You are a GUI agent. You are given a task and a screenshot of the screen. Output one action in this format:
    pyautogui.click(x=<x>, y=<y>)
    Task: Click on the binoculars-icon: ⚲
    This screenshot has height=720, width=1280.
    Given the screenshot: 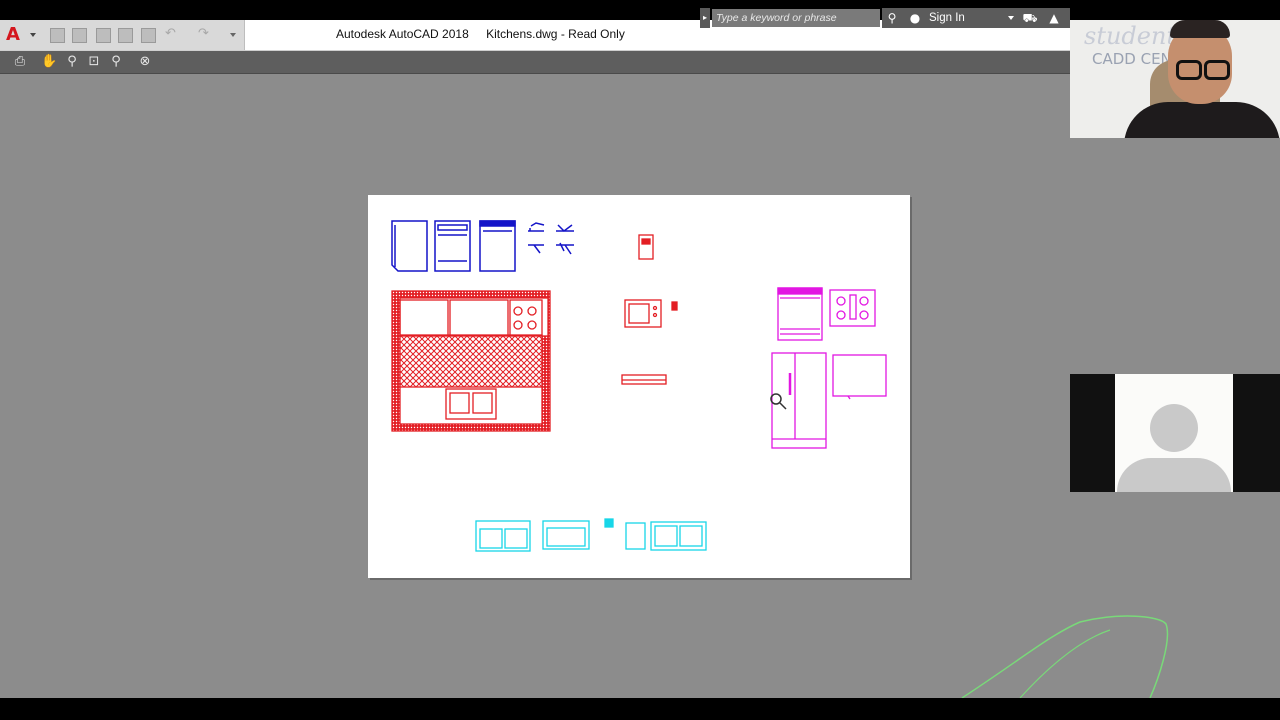 What is the action you would take?
    pyautogui.click(x=892, y=18)
    